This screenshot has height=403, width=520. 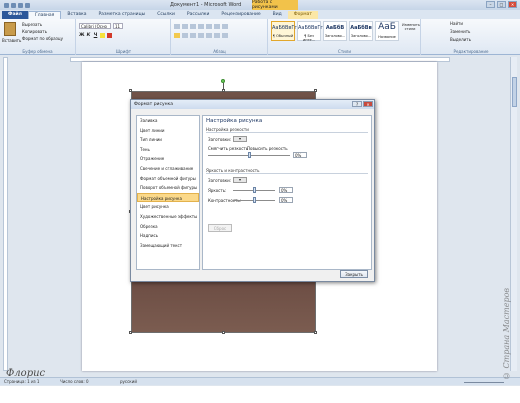 I want to click on highlight-icon, so click(x=102, y=35).